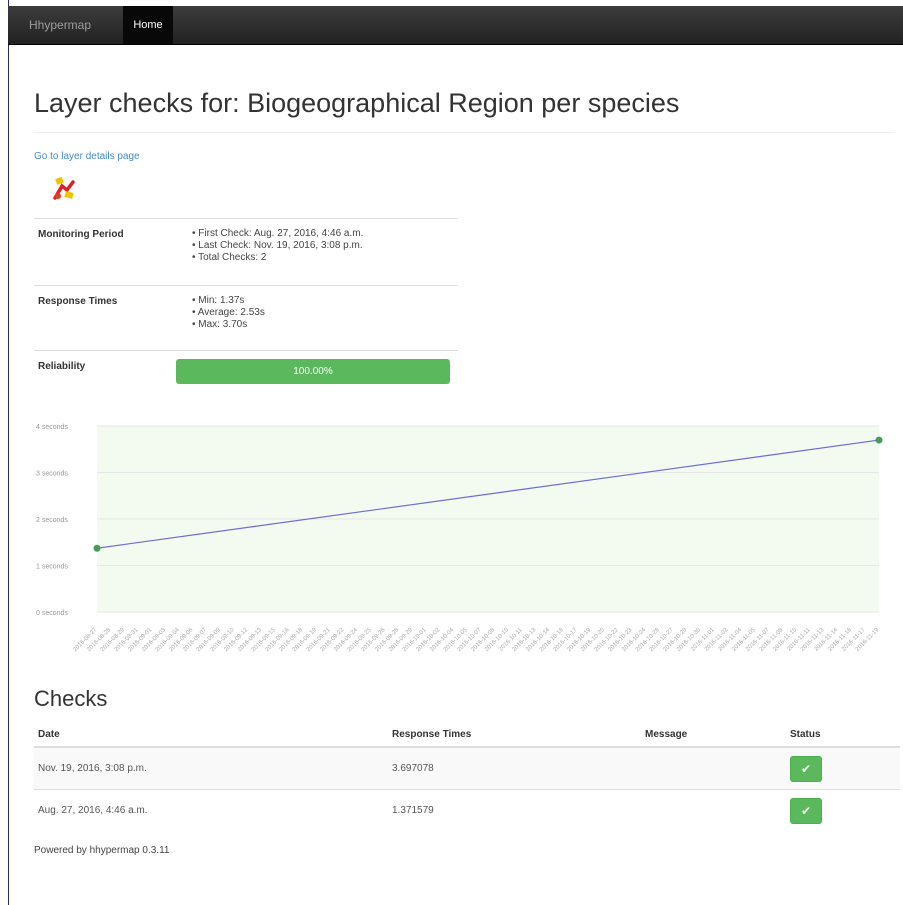  I want to click on check-response: 3.697078, so click(514, 768).